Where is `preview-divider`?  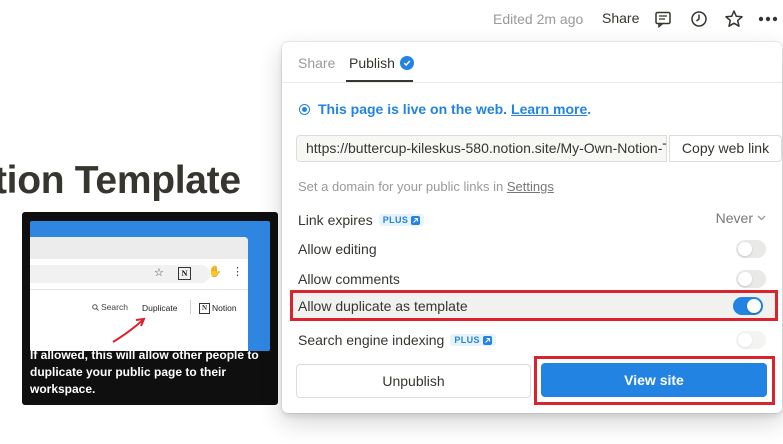 preview-divider is located at coordinates (139, 289).